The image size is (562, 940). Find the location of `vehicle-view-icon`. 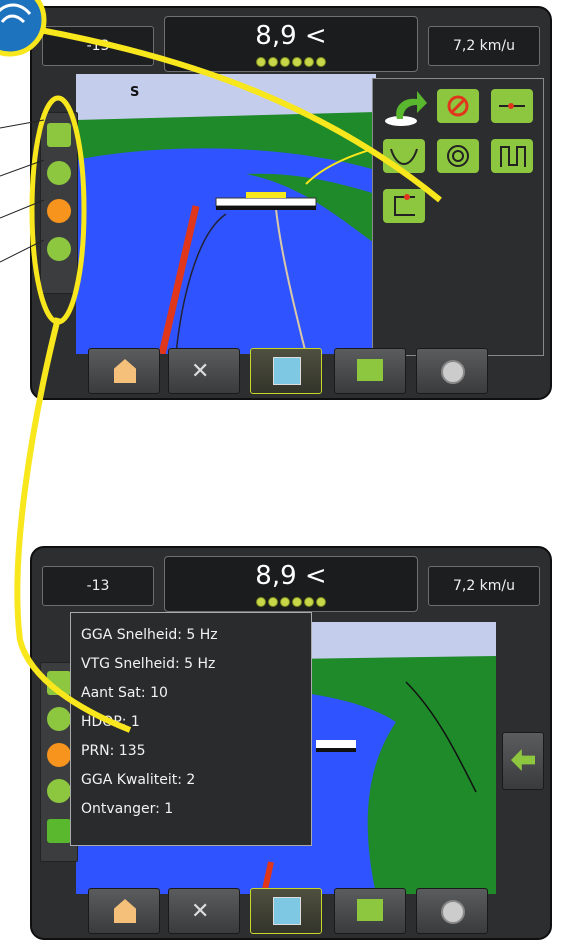

vehicle-view-icon is located at coordinates (59, 831).